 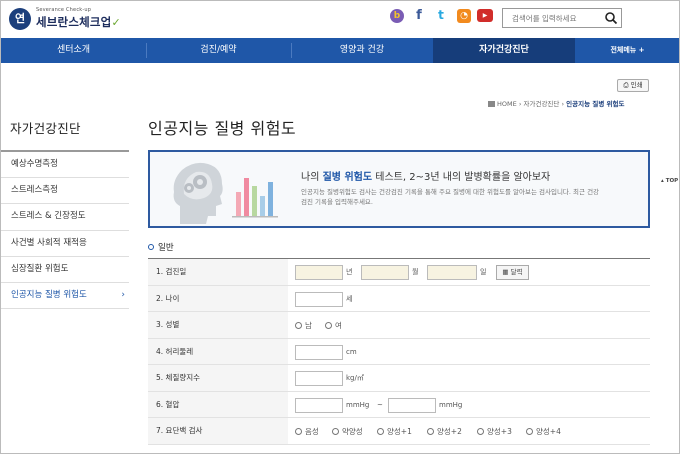 What do you see at coordinates (218, 431) in the screenshot?
I see `field-label: 7. 요단백 검사` at bounding box center [218, 431].